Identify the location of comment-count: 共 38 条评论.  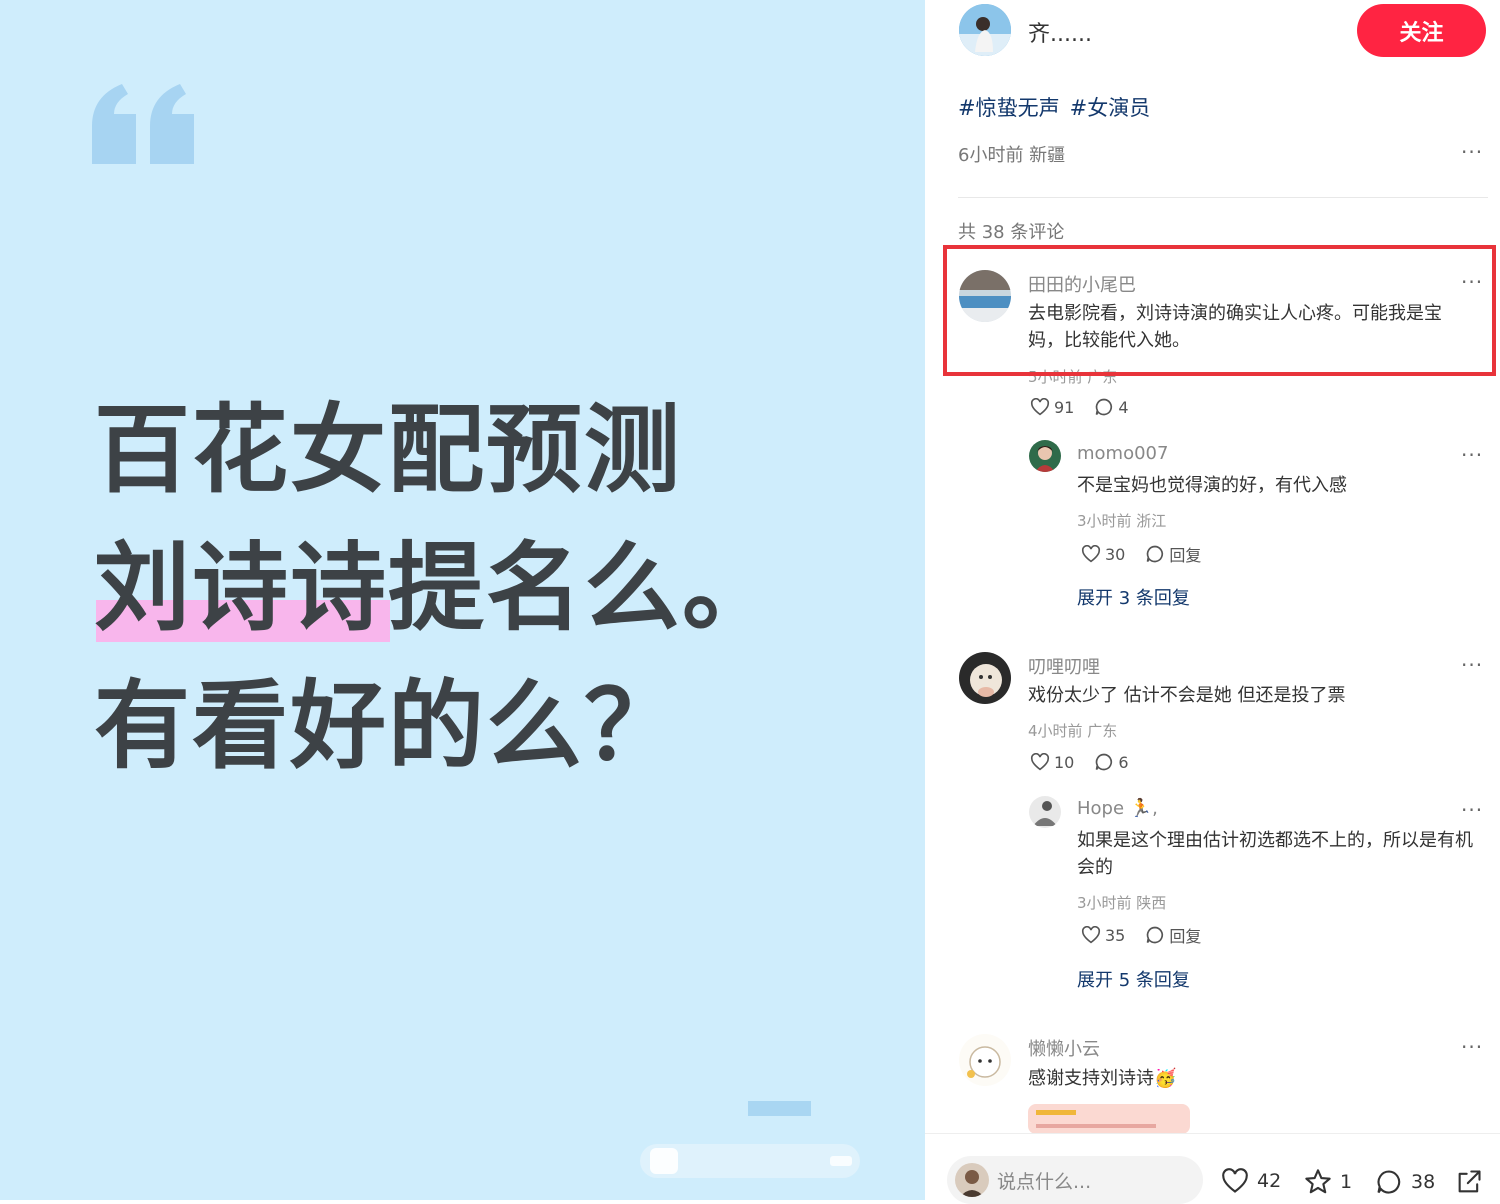
(1011, 232).